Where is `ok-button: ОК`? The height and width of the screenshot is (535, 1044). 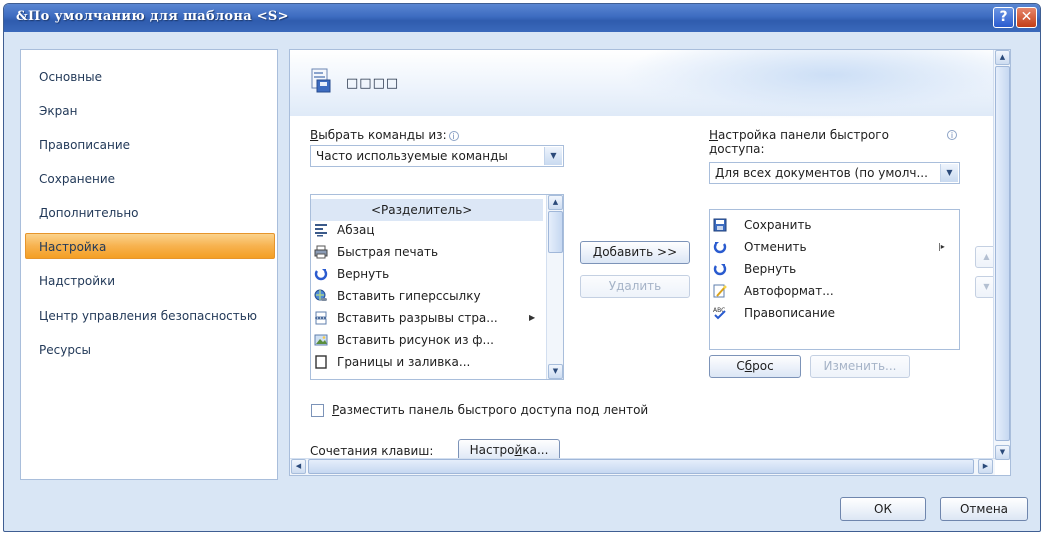 ok-button: ОК is located at coordinates (883, 509).